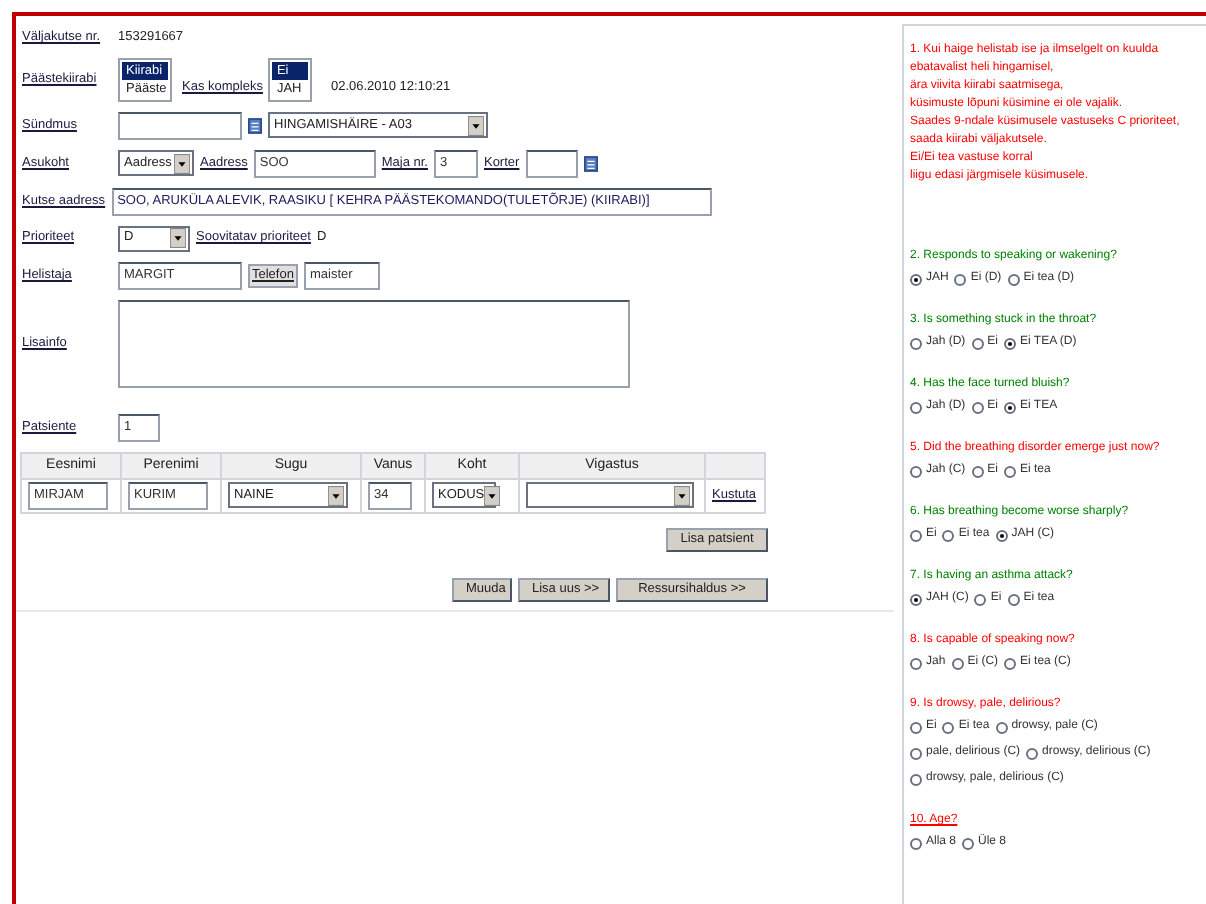  Describe the element at coordinates (374, 343) in the screenshot. I see `text-area` at that location.